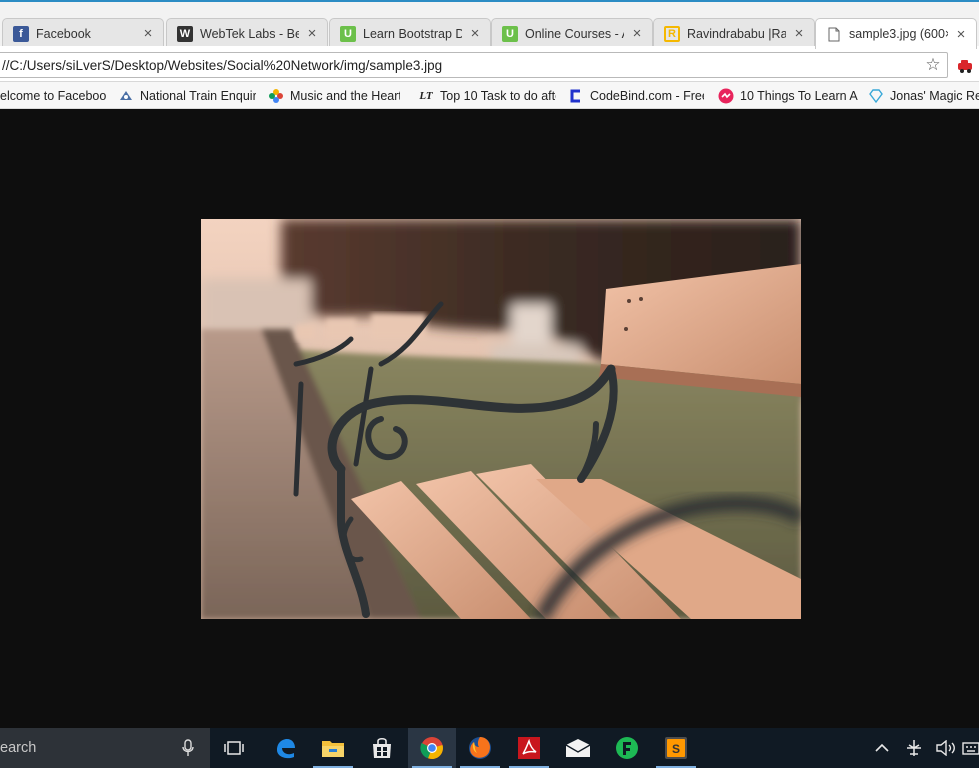 The height and width of the screenshot is (768, 979). What do you see at coordinates (970, 748) in the screenshot?
I see `keyboard-icon` at bounding box center [970, 748].